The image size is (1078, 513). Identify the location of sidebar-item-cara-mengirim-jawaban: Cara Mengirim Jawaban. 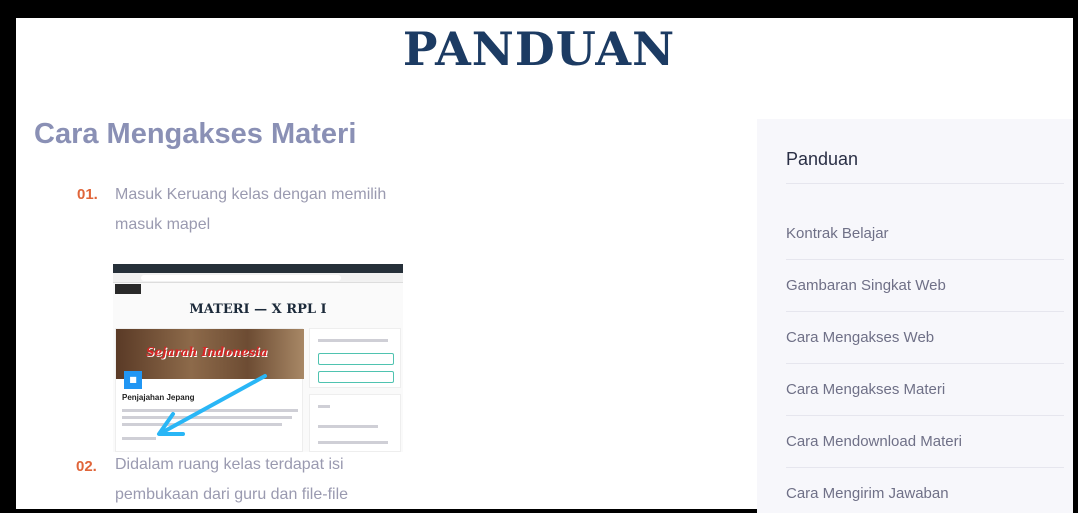
(867, 493).